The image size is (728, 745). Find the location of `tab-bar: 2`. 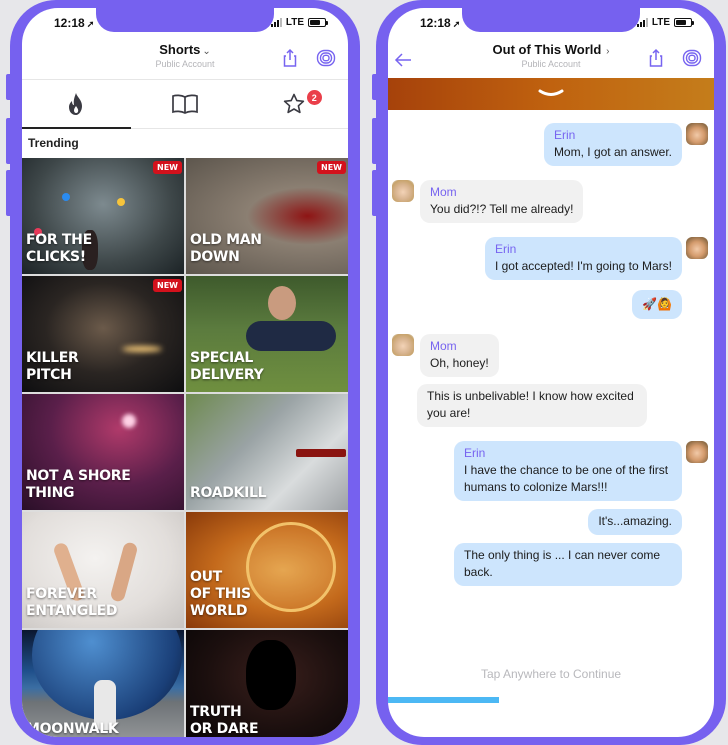

tab-bar: 2 is located at coordinates (185, 104).